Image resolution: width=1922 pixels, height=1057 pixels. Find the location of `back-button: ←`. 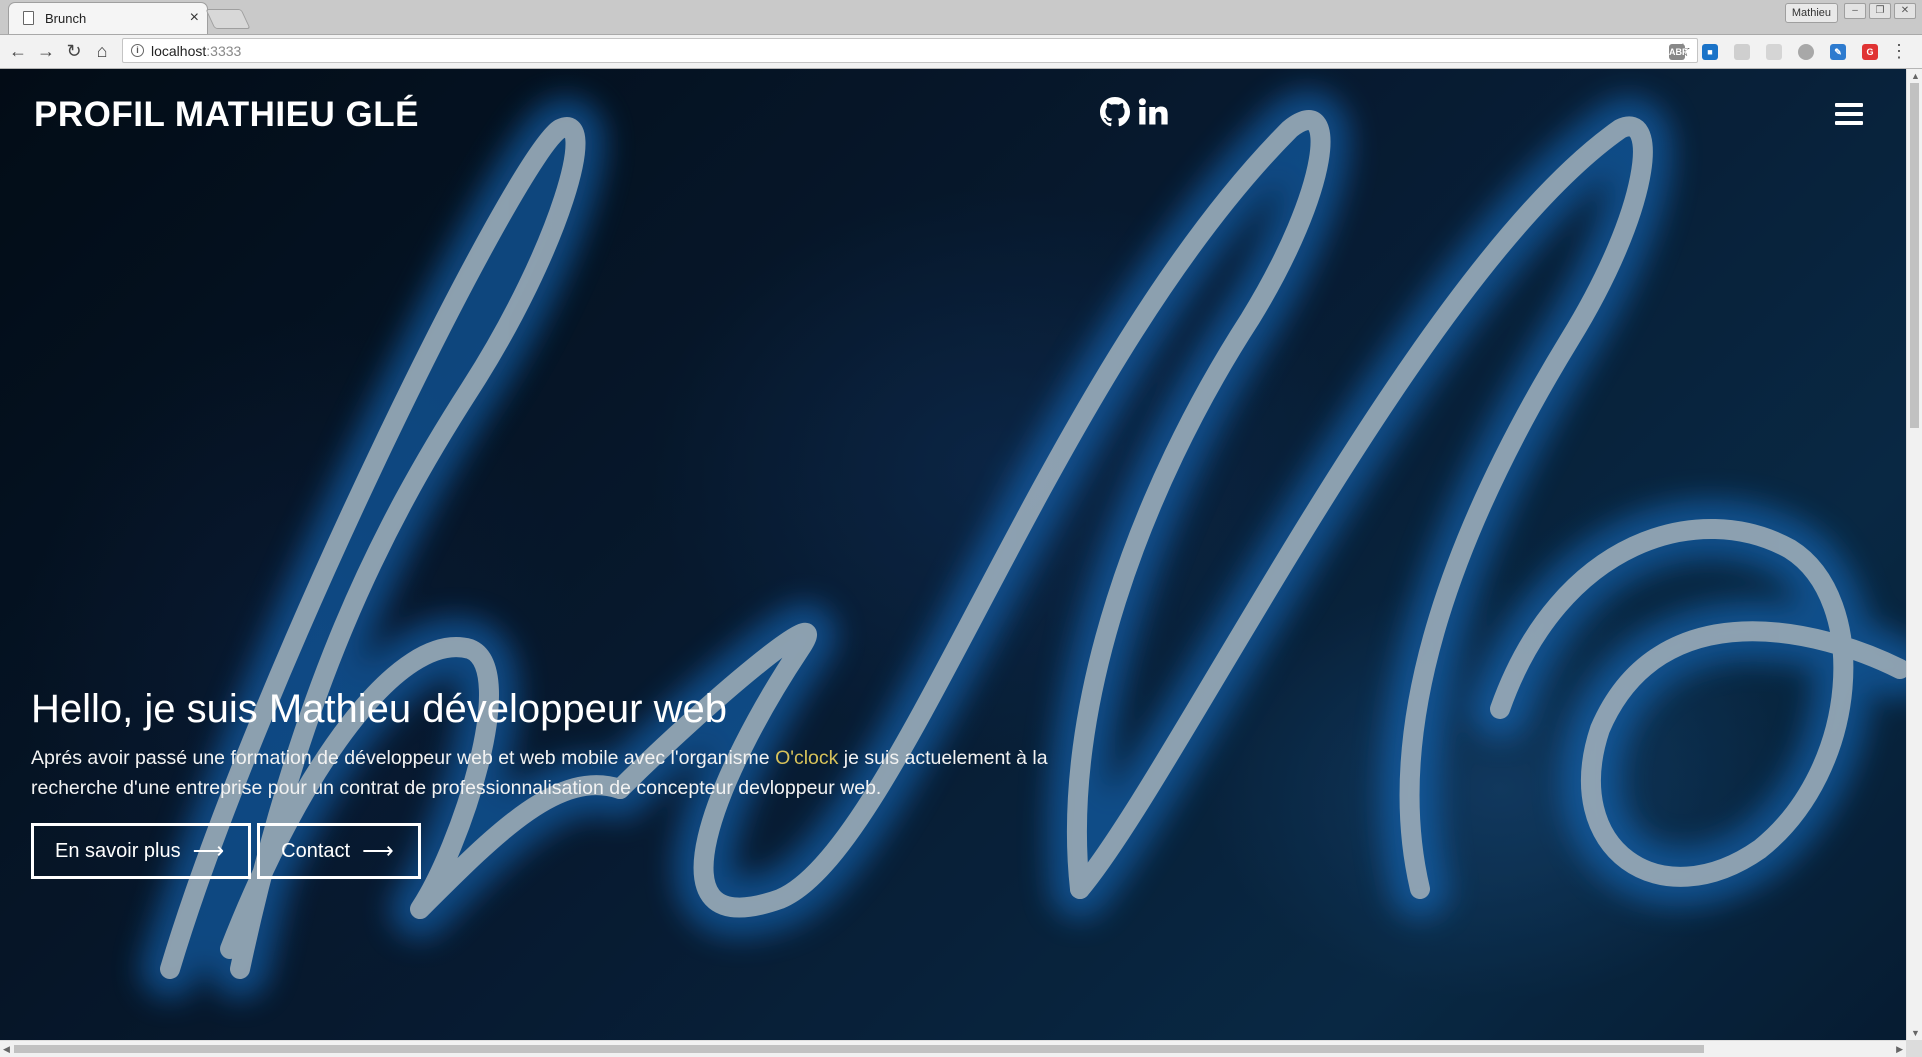

back-button: ← is located at coordinates (18, 51).